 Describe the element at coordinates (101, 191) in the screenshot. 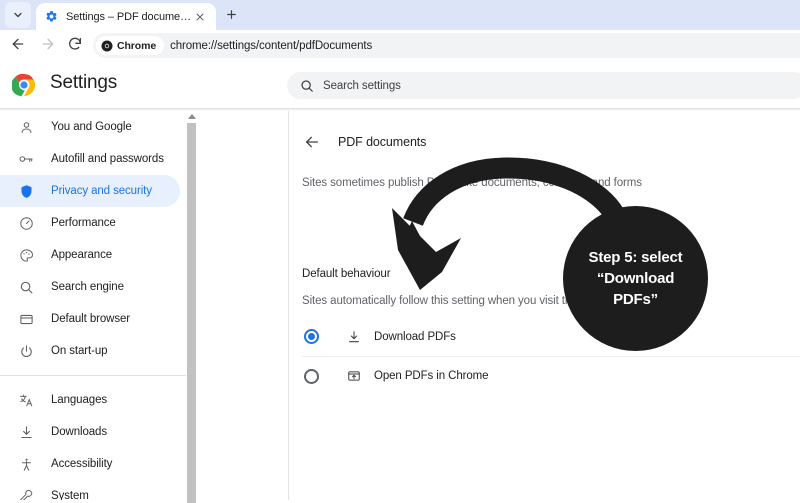

I see `sidebar-item-label: Privacy and security` at that location.